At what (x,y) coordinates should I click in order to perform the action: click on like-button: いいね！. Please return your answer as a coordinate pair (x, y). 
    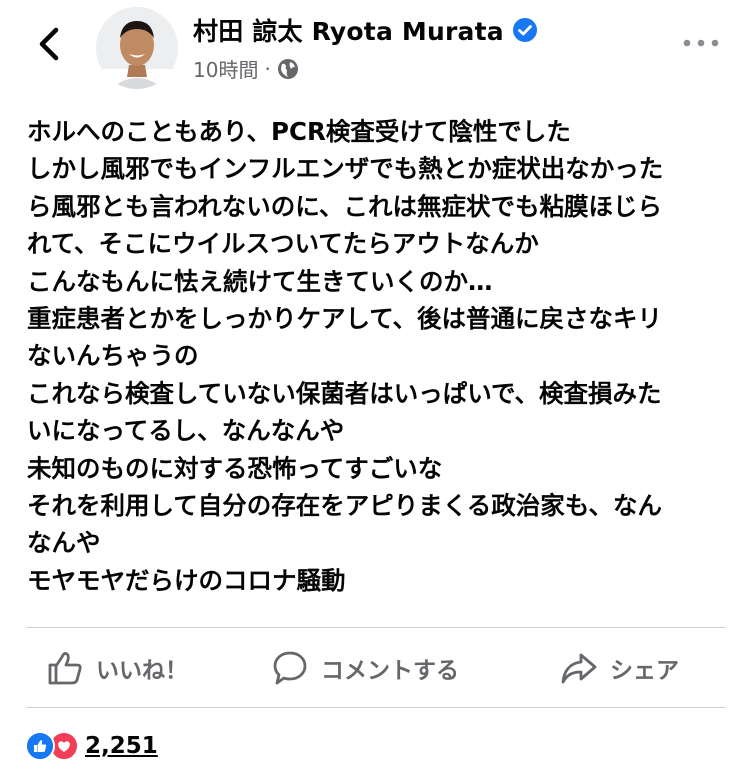
    Looking at the image, I should click on (117, 668).